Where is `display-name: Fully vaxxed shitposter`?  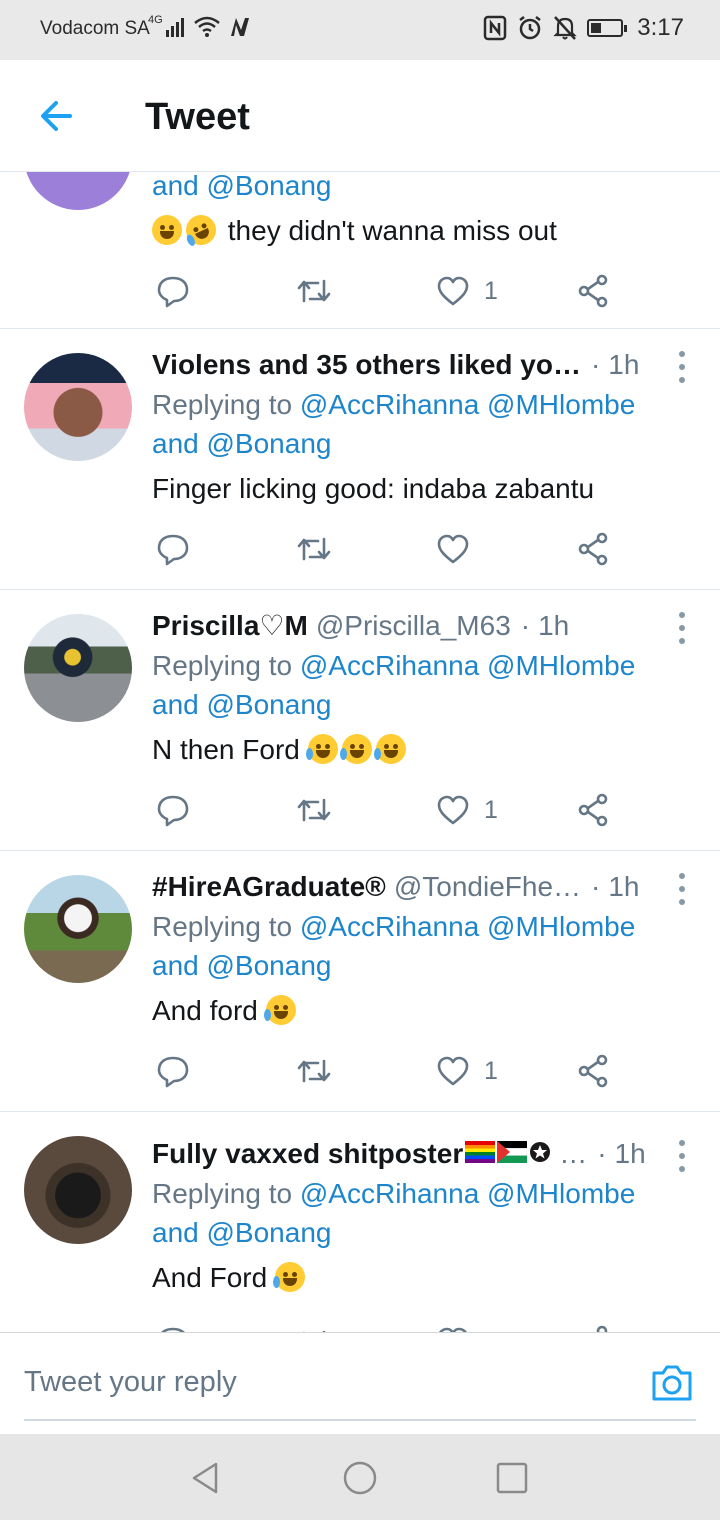
display-name: Fully vaxxed shitposter is located at coordinates (307, 1154).